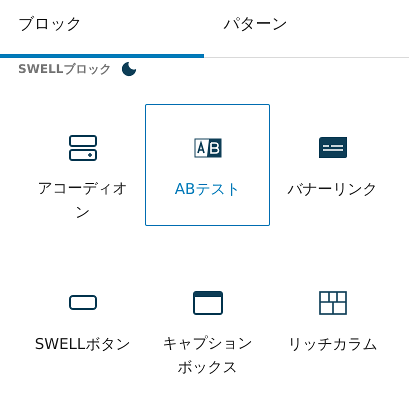 Image resolution: width=409 pixels, height=405 pixels. What do you see at coordinates (332, 303) in the screenshot?
I see `columns-icon` at bounding box center [332, 303].